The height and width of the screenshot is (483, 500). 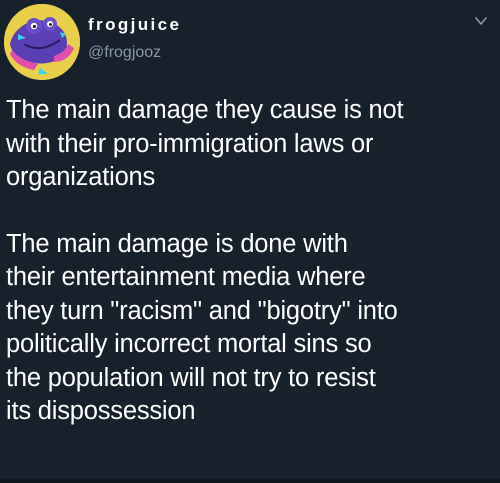 What do you see at coordinates (134, 53) in the screenshot?
I see `user-handle: @frogjooz` at bounding box center [134, 53].